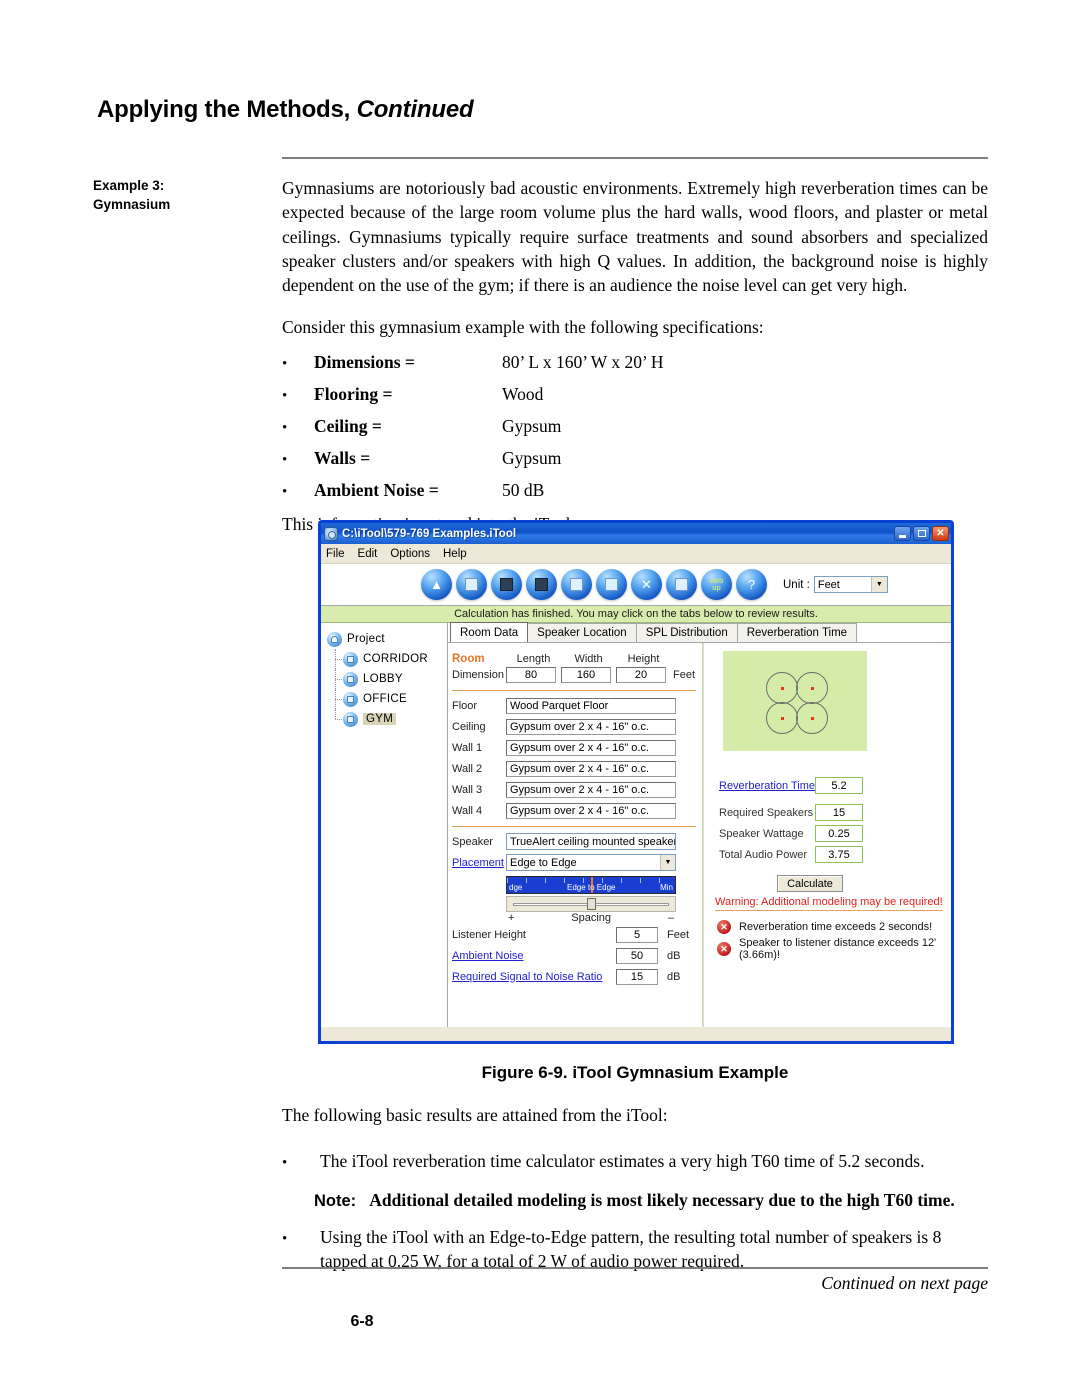 The width and height of the screenshot is (1080, 1397). Describe the element at coordinates (716, 588) in the screenshot. I see `web-update-line2: up` at that location.